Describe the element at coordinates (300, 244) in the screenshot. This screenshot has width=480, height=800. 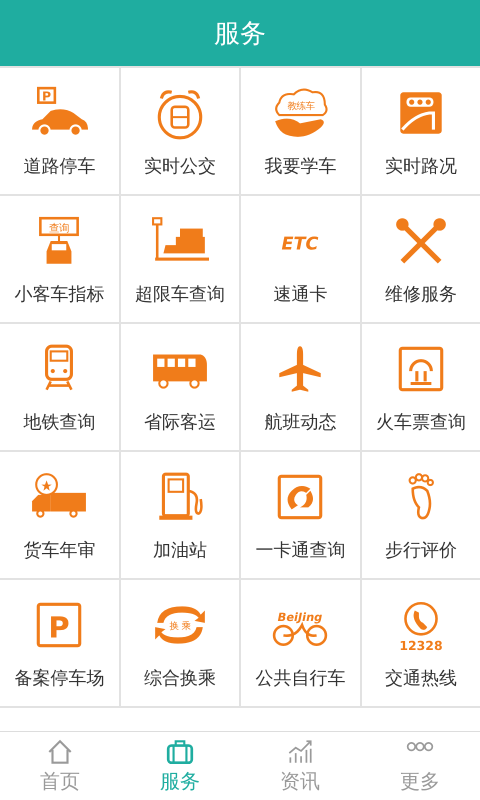
I see `icon-text: ETC` at that location.